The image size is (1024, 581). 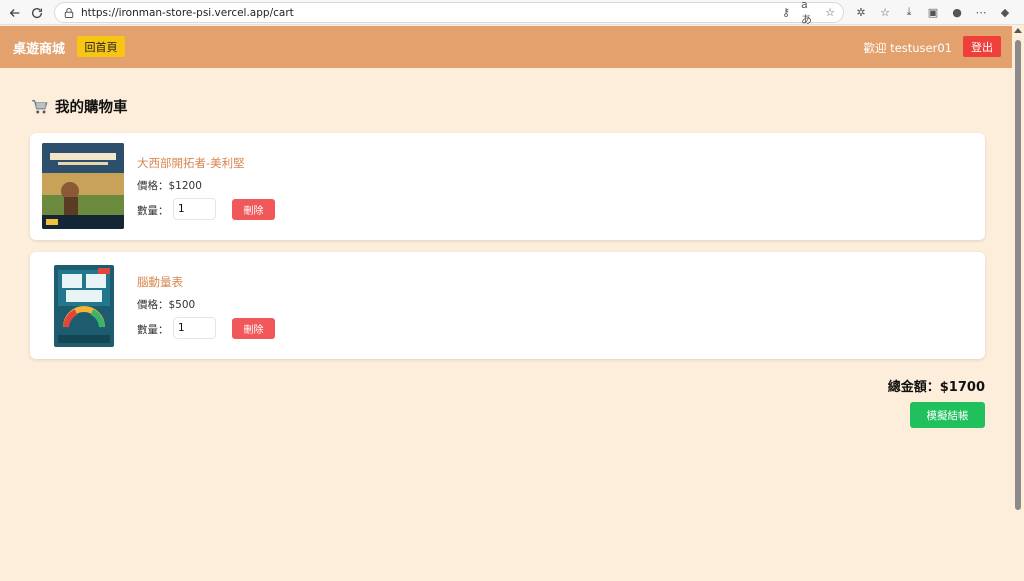 I want to click on welcome-text: 歡迎 testuser01, so click(x=907, y=48).